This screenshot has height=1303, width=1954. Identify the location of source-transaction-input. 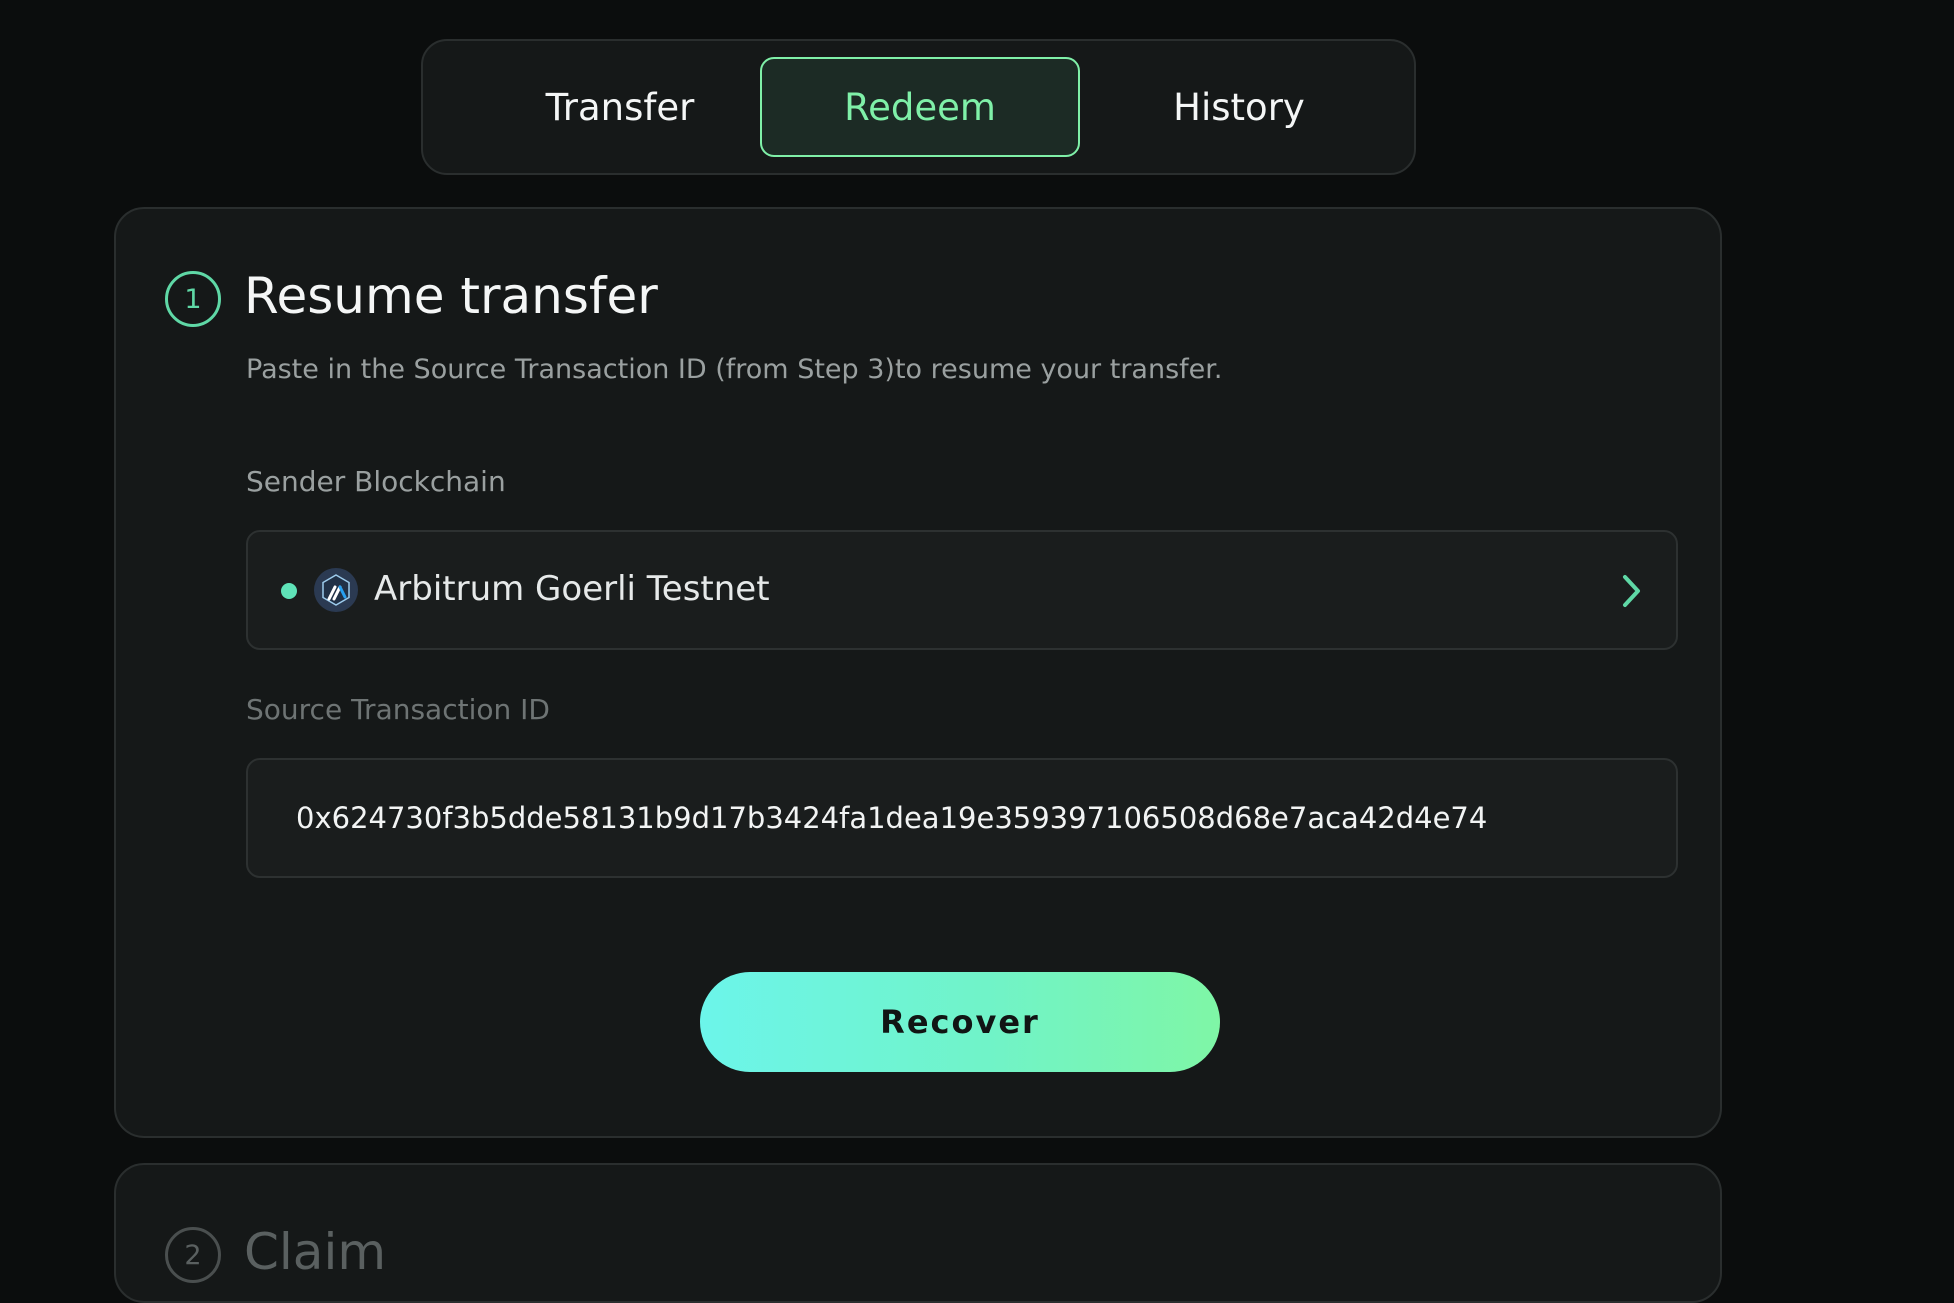
(976, 818).